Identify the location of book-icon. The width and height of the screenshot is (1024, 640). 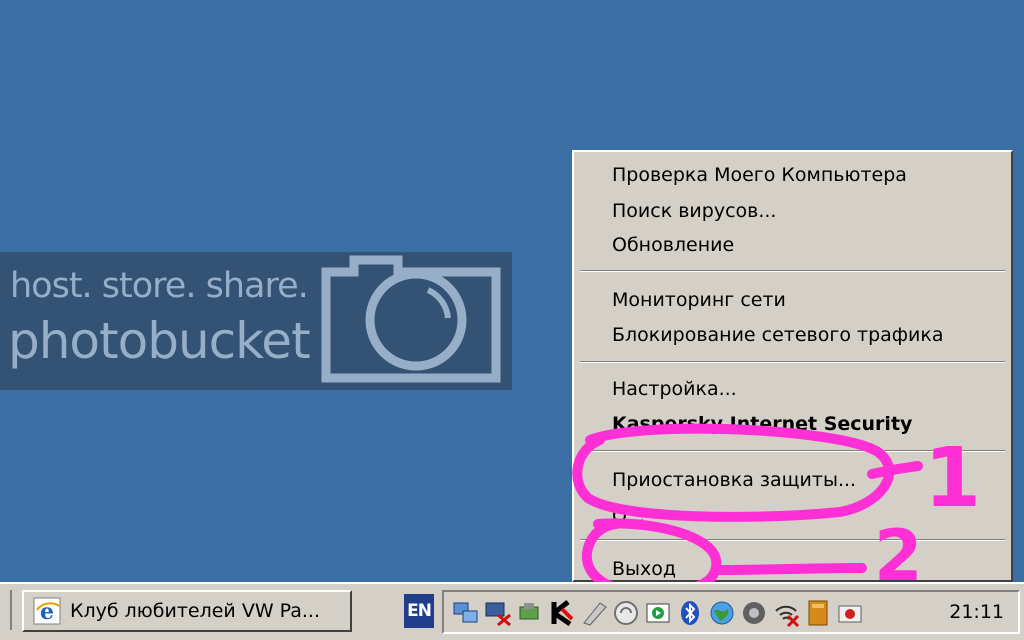
(818, 613).